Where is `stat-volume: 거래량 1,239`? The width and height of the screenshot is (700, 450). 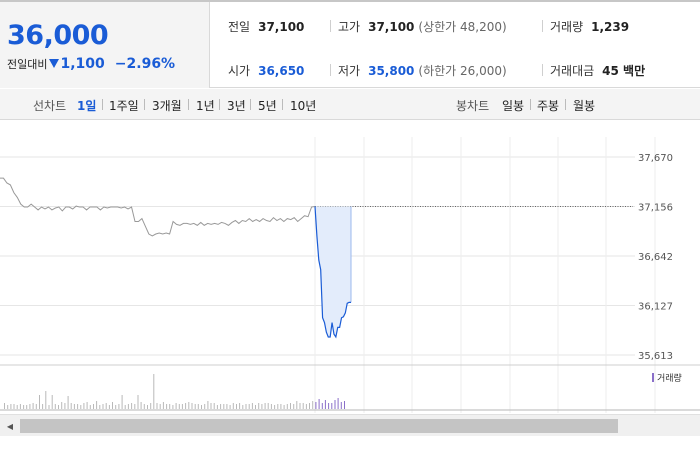 stat-volume: 거래량 1,239 is located at coordinates (590, 27).